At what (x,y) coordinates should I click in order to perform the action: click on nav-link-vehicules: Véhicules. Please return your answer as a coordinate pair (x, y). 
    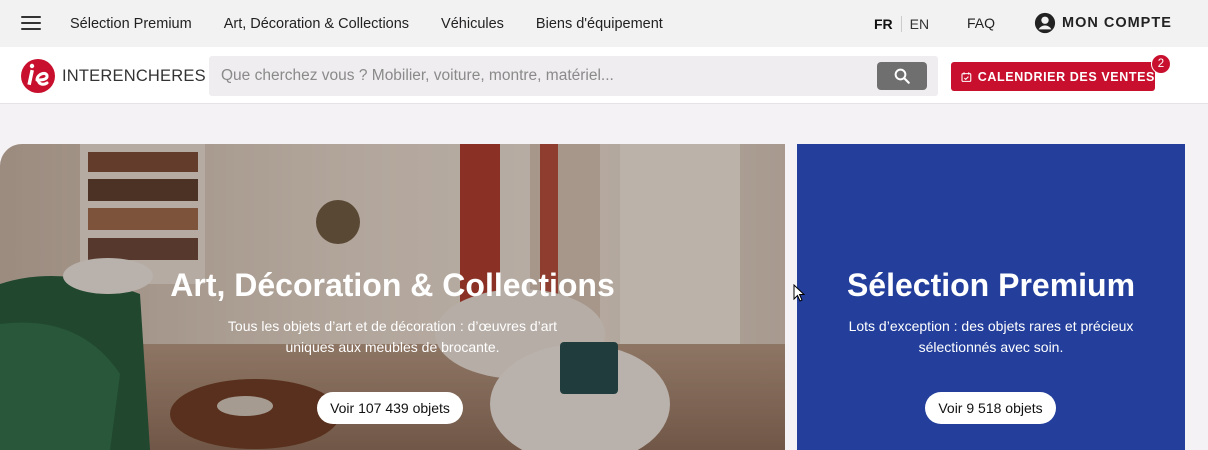
    Looking at the image, I should click on (472, 24).